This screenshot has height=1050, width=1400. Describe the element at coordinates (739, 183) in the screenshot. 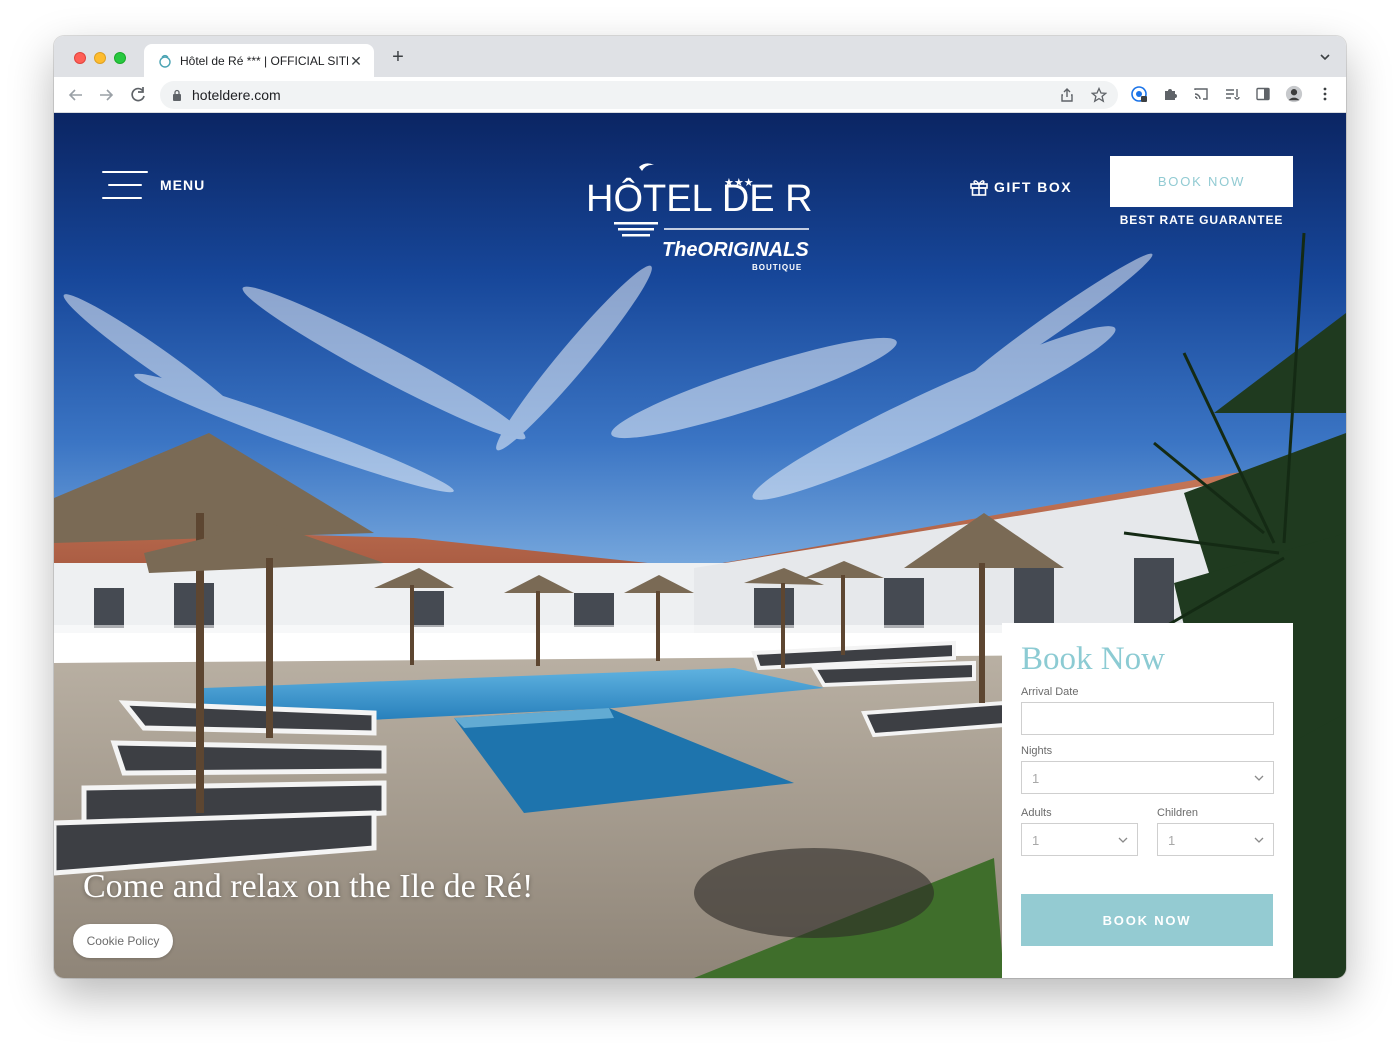

I see `logo-stars: ★★★` at that location.